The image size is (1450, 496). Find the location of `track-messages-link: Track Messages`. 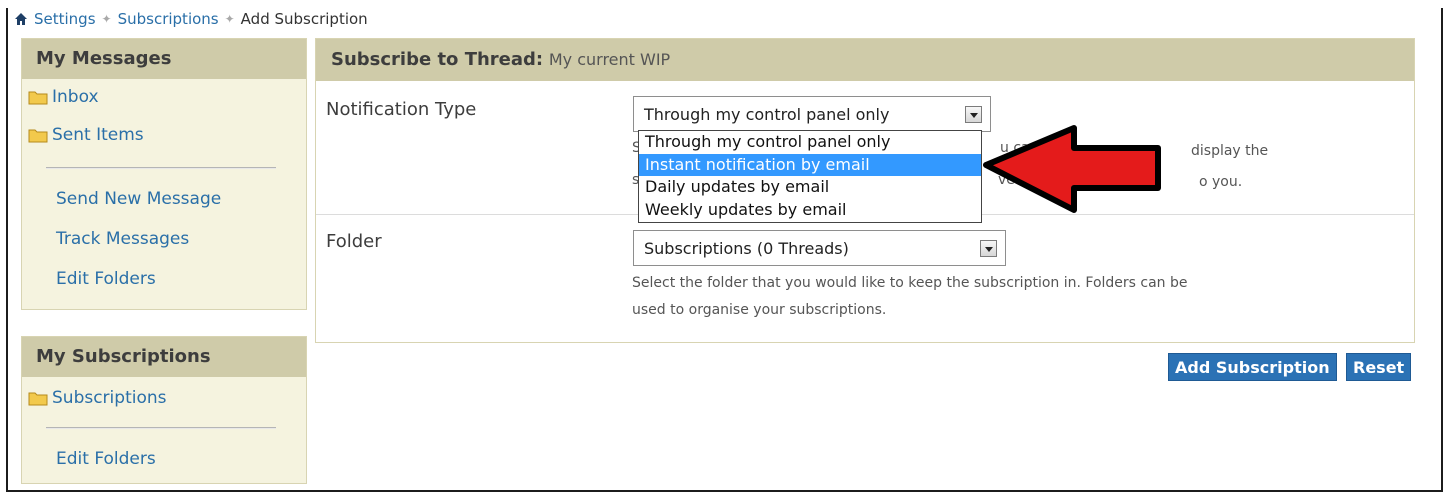

track-messages-link: Track Messages is located at coordinates (164, 239).